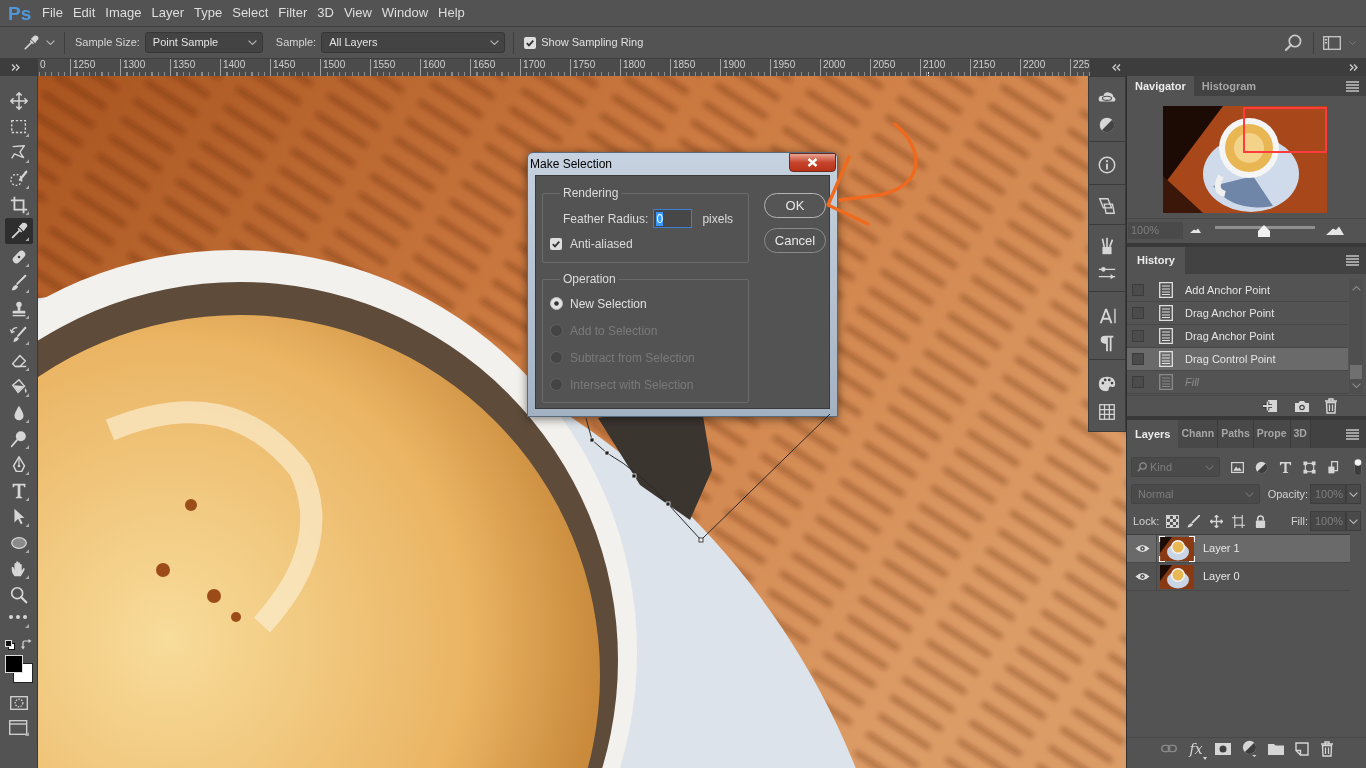  I want to click on history-item: Drag Anchor Point, so click(1237, 313).